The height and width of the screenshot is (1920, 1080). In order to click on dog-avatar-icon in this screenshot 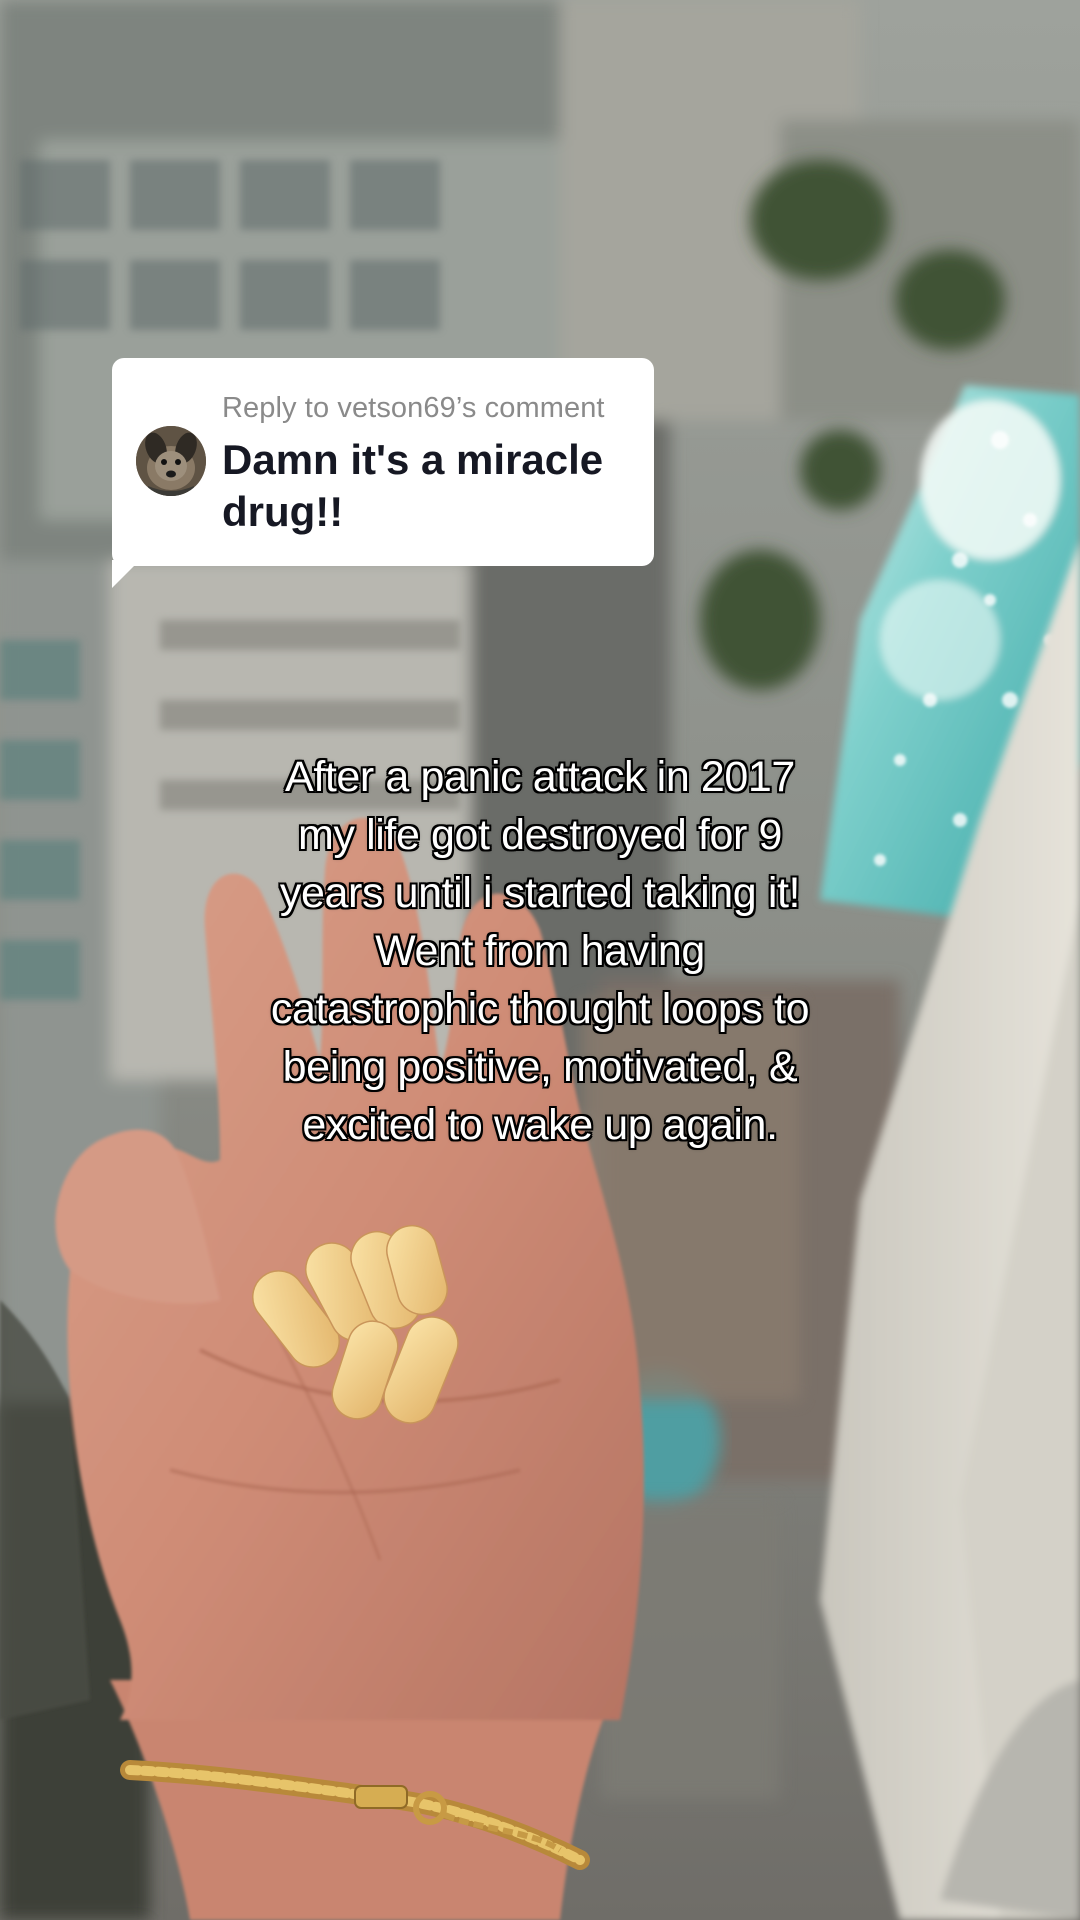, I will do `click(171, 461)`.